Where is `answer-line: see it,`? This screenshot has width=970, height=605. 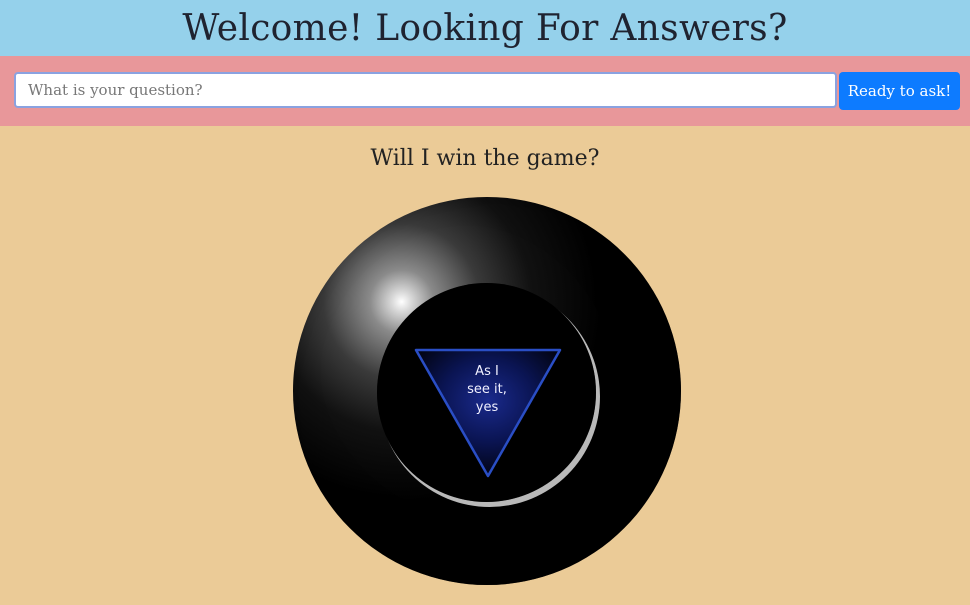 answer-line: see it, is located at coordinates (487, 389).